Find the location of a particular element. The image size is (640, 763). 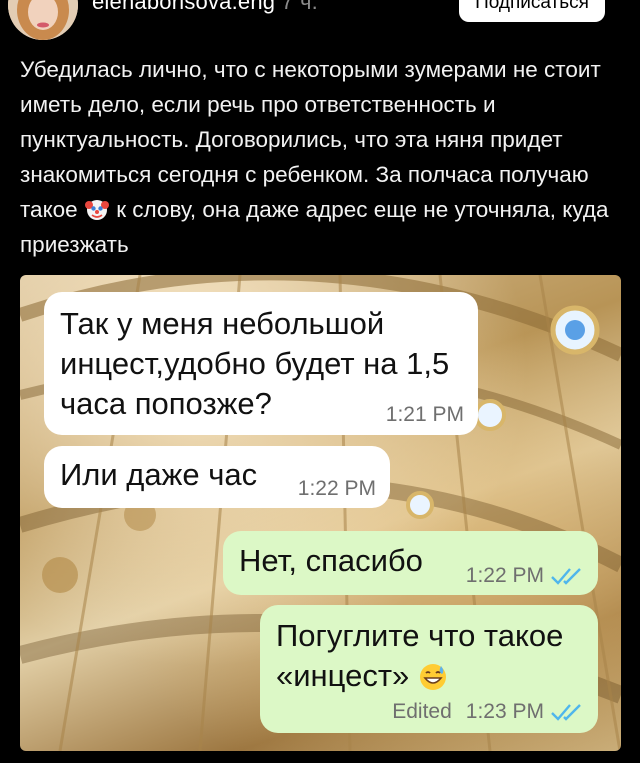

post-header: elenaborisova.eng 7 ч. Подписаться is located at coordinates (320, 20).